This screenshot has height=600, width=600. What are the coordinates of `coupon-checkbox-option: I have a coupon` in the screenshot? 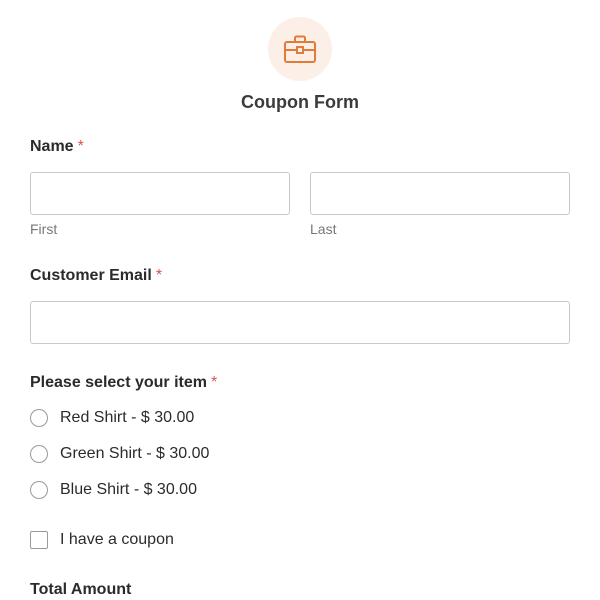 It's located at (102, 540).